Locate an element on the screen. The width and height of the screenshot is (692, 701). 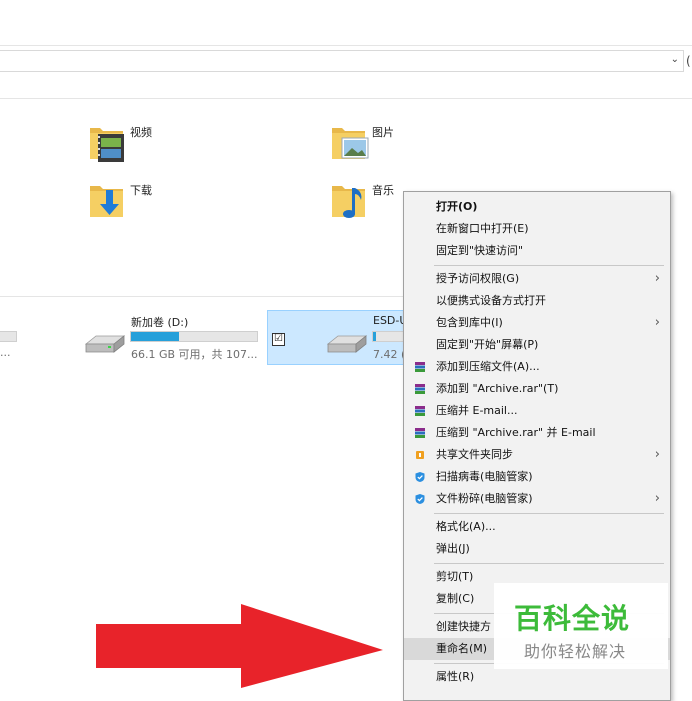
menu-item-add-archive-rar: 添加到 "Archive.rar"(T) is located at coordinates (537, 389).